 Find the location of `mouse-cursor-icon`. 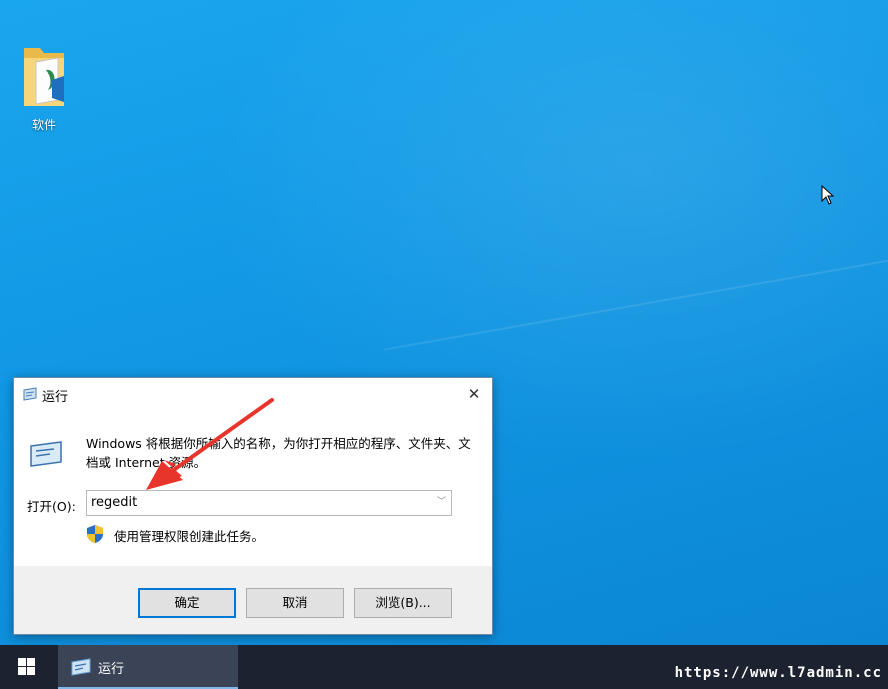

mouse-cursor-icon is located at coordinates (828, 195).